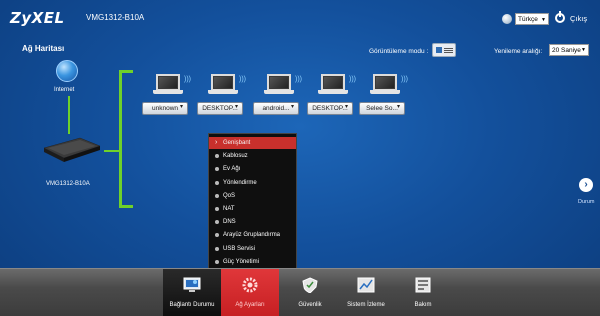 This screenshot has height=316, width=600. I want to click on next-arrow-icon: ›, so click(586, 185).